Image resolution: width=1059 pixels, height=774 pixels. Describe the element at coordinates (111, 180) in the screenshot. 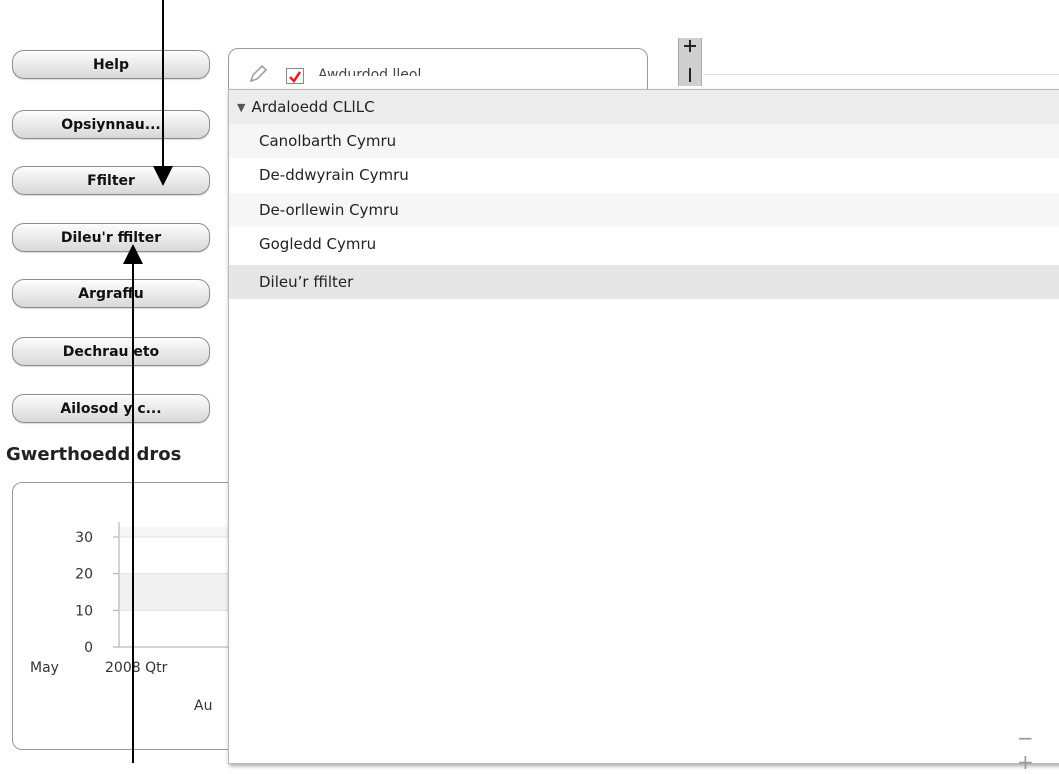

I see `filter-button: Ffilter` at that location.